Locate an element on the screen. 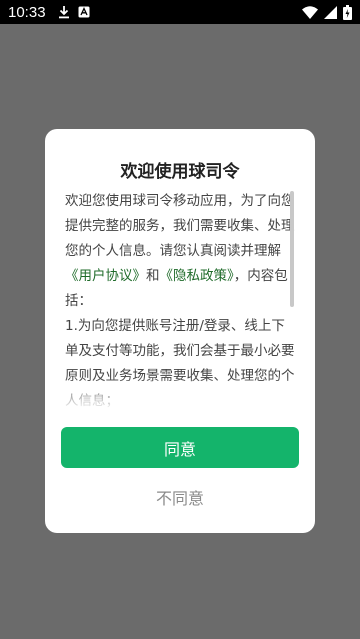 This screenshot has width=360, height=639. status-icons-right is located at coordinates (327, 12).